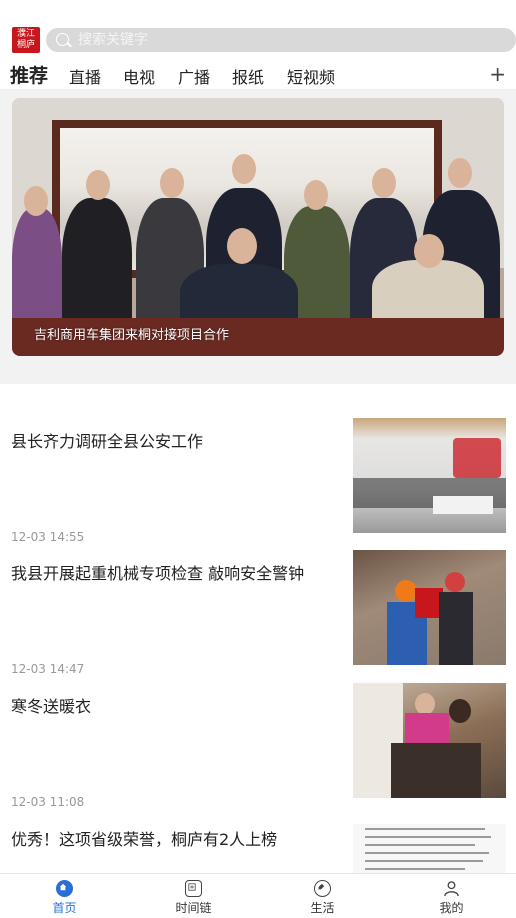  Describe the element at coordinates (62, 39) in the screenshot. I see `search-icon` at that location.